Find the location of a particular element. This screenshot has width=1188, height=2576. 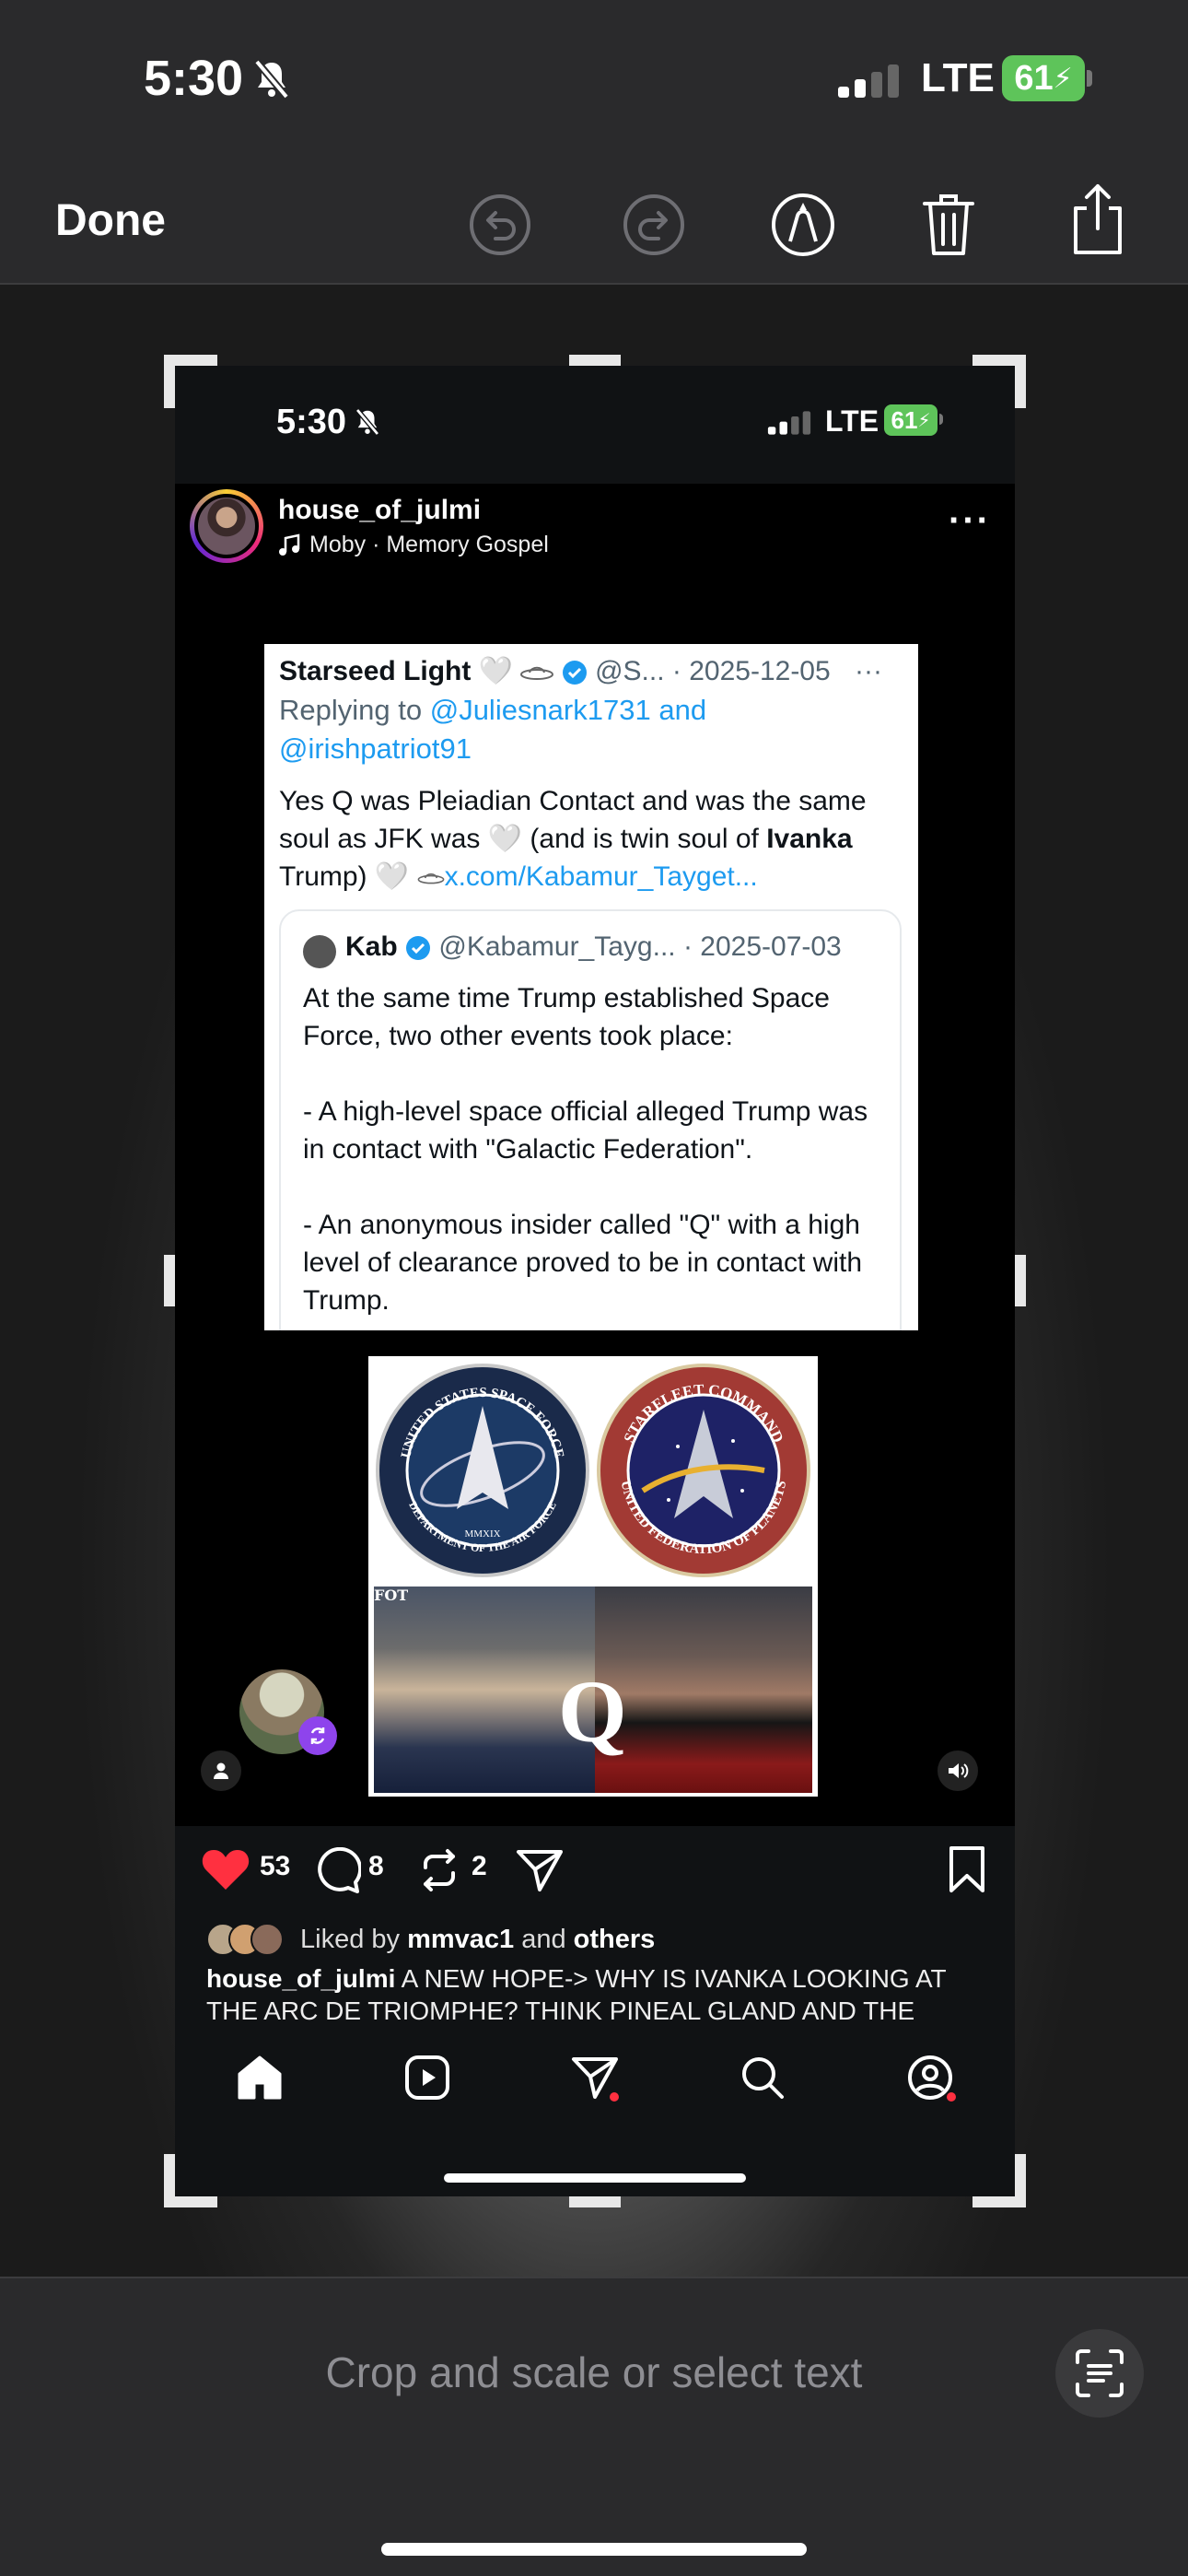

undo-icon is located at coordinates (500, 224).